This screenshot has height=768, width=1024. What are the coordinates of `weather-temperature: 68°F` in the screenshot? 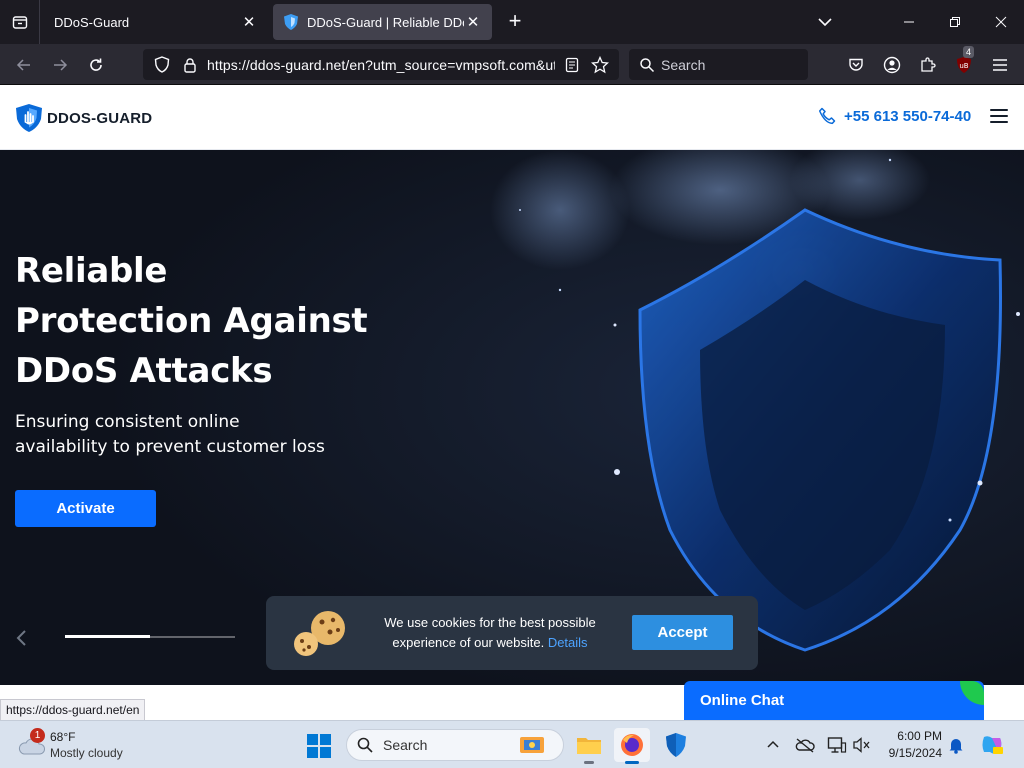 It's located at (63, 737).